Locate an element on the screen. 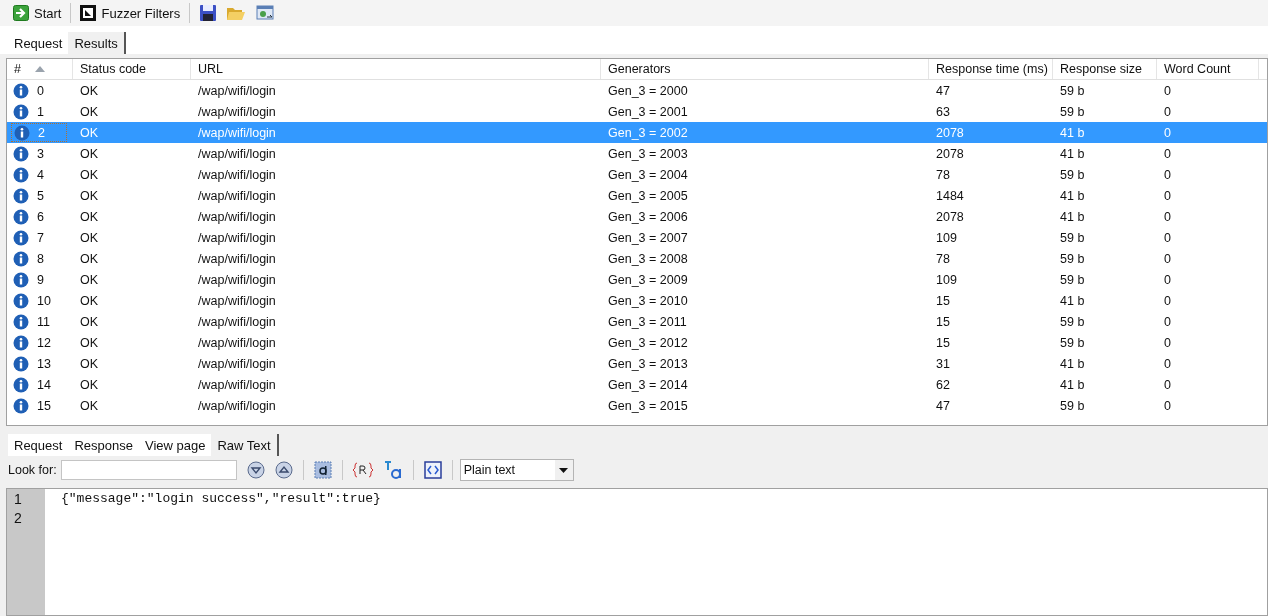 This screenshot has height=616, width=1268. table-cell: 14 is located at coordinates (44, 384).